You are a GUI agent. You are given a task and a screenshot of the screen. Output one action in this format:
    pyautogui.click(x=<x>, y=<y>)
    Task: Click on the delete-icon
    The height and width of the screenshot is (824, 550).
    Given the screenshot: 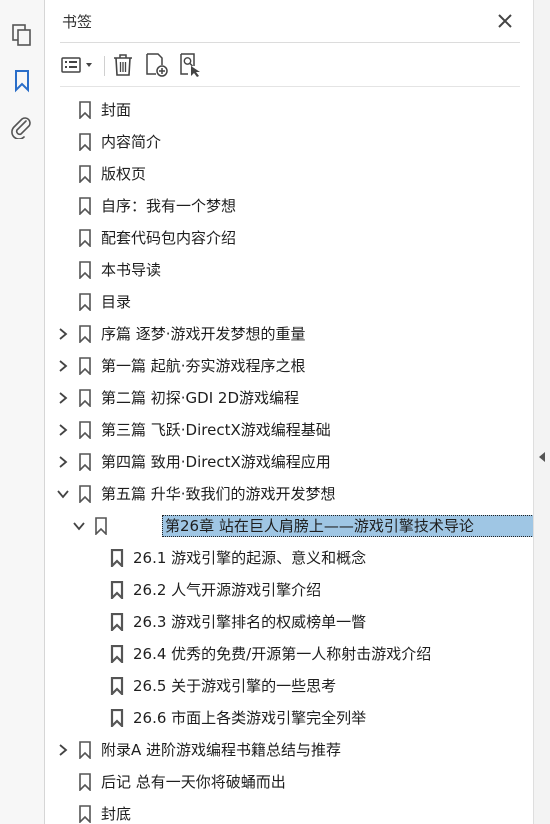 What is the action you would take?
    pyautogui.click(x=123, y=65)
    